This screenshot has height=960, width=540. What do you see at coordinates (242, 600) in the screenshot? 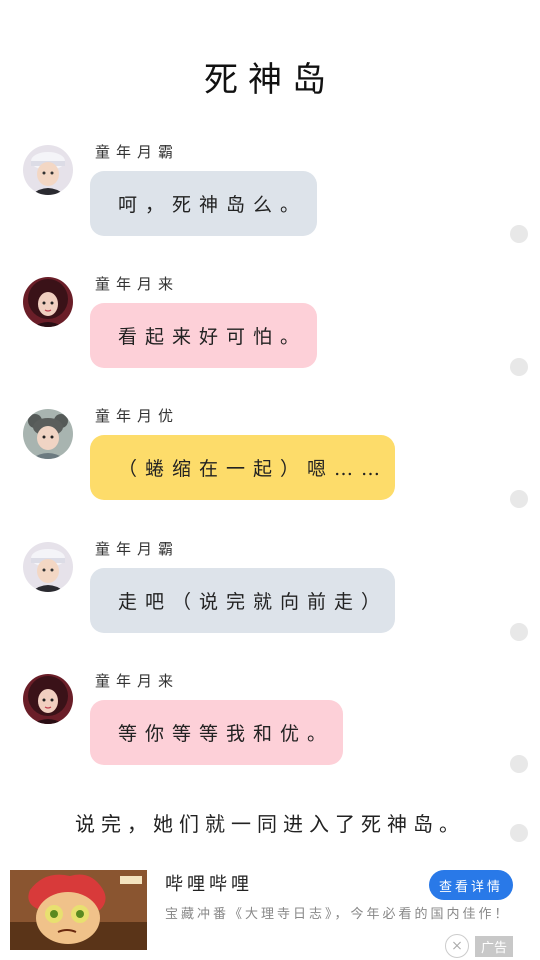
I see `message-bubble: 走吧（说完就向前走）` at bounding box center [242, 600].